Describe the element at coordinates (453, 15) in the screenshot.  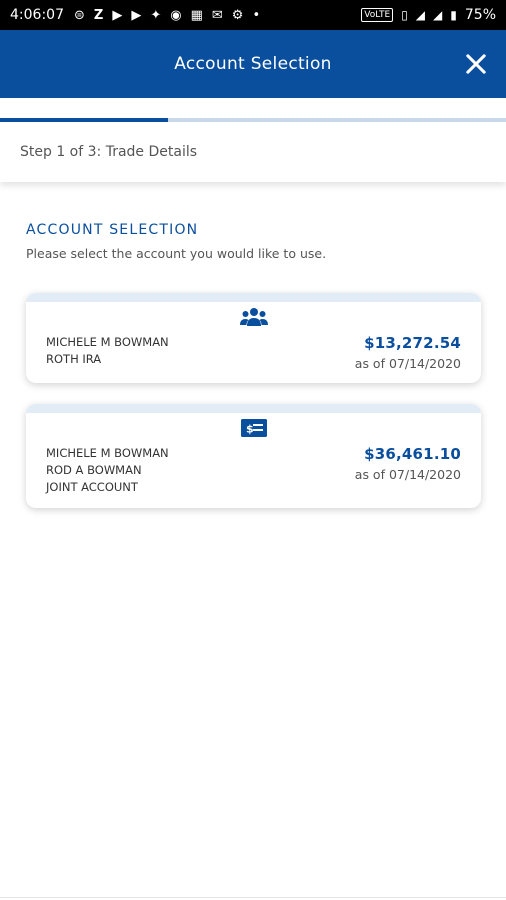
I see `battery-icon: ▮` at that location.